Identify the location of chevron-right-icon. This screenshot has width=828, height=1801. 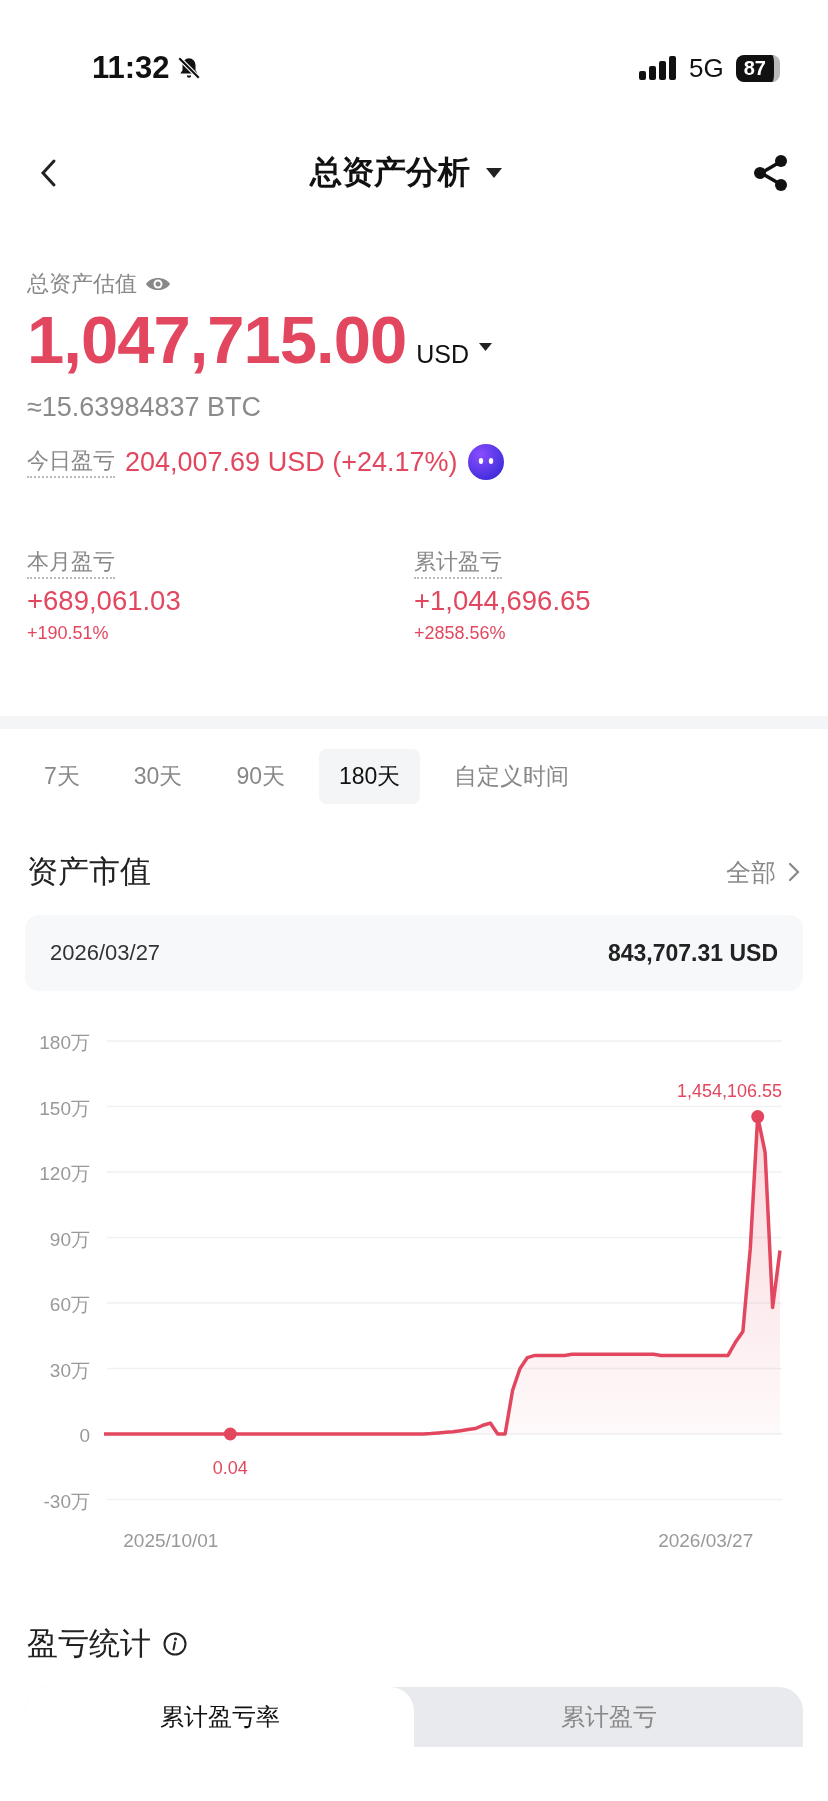
(794, 872).